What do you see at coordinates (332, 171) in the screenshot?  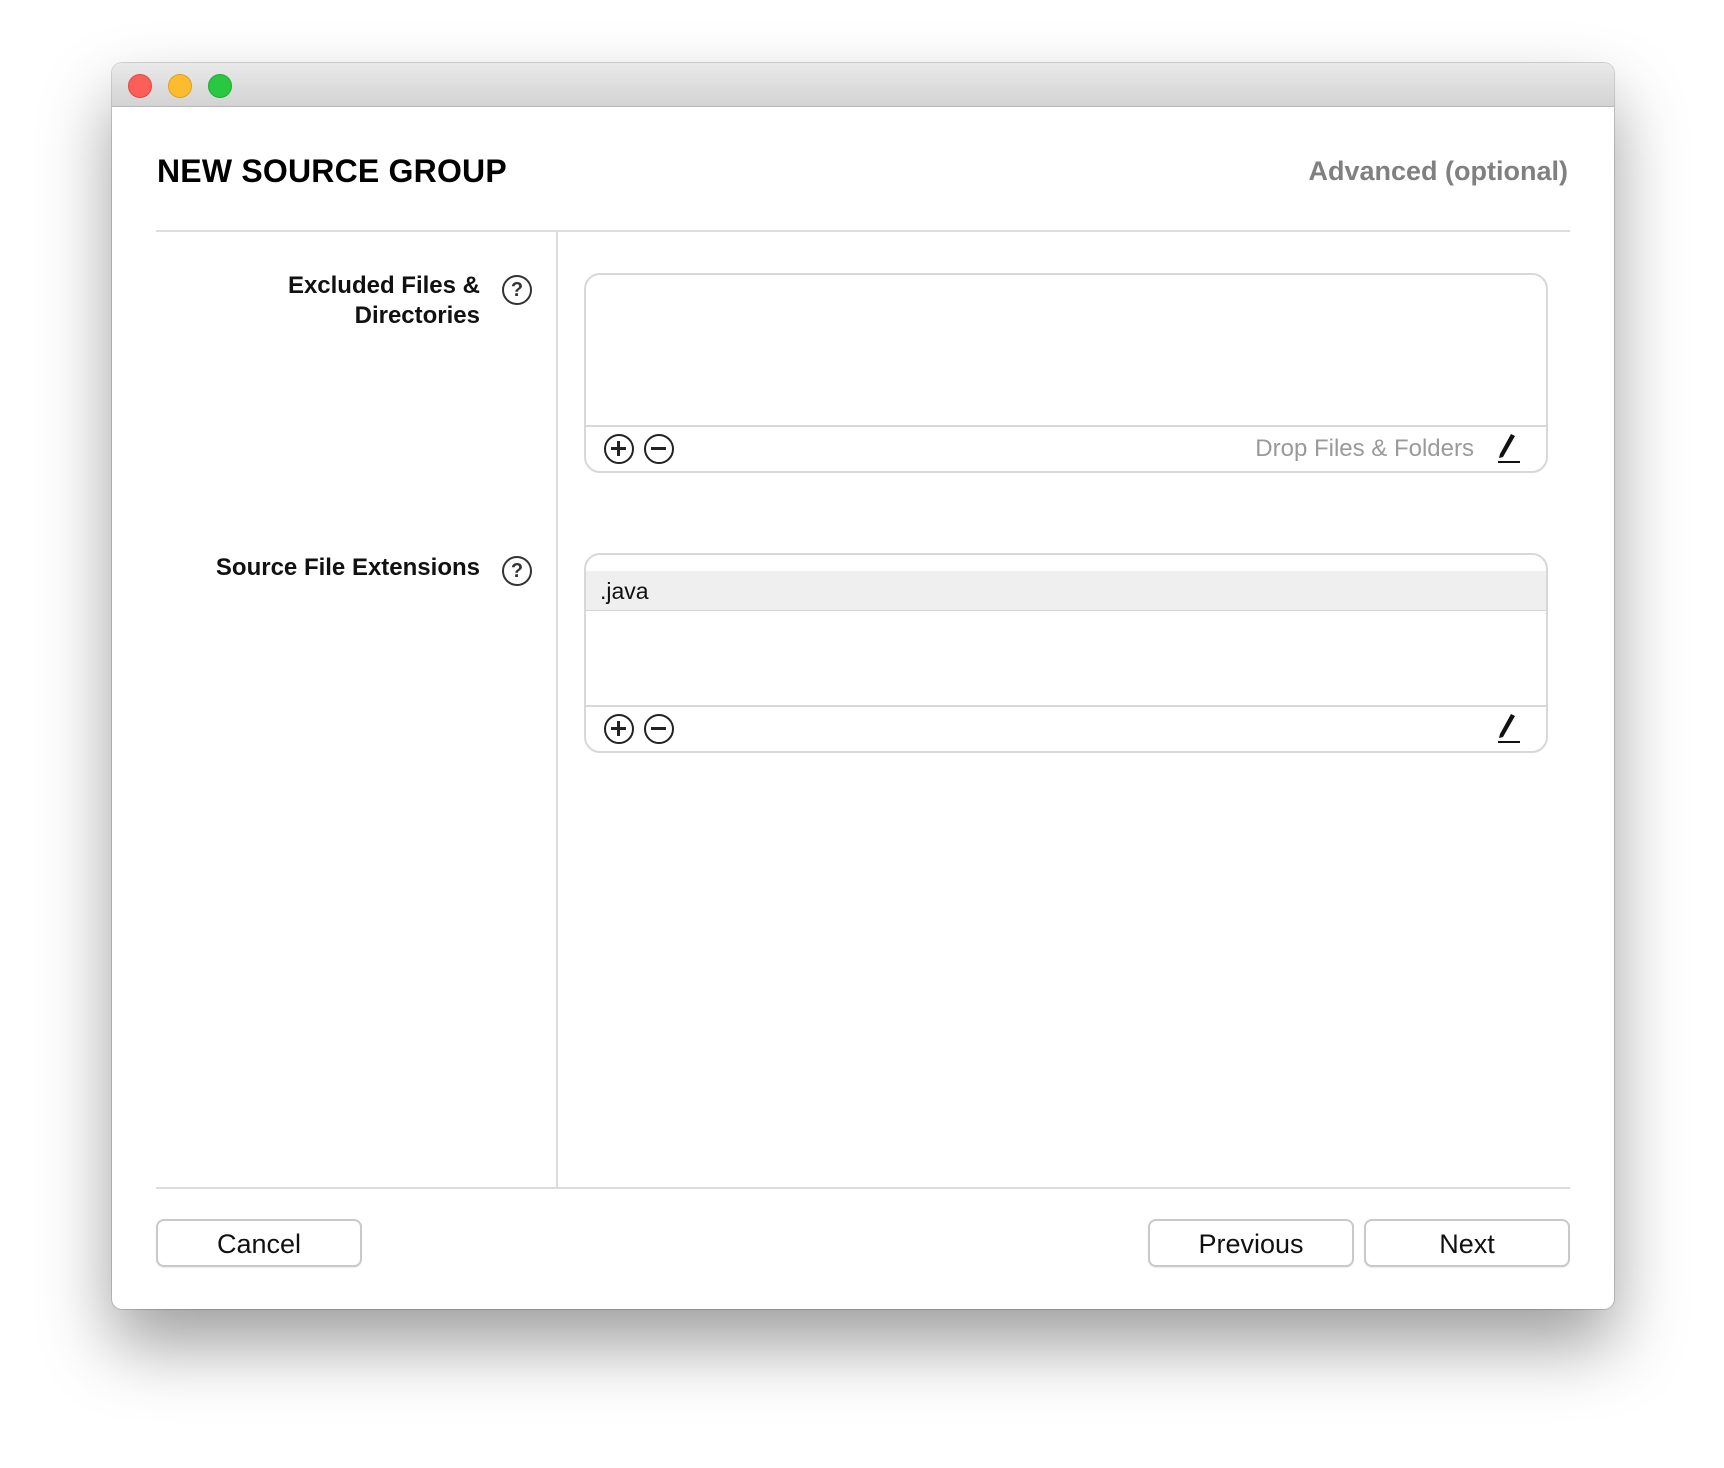 I see `page-title: NEW SOURCE GROUP` at bounding box center [332, 171].